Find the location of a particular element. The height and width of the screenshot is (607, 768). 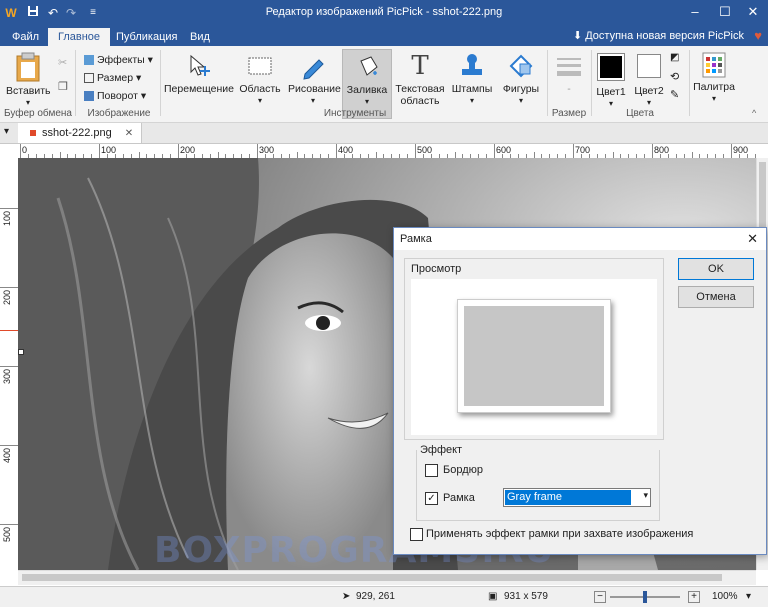

eyedropper-icon: ✎ is located at coordinates (674, 94).